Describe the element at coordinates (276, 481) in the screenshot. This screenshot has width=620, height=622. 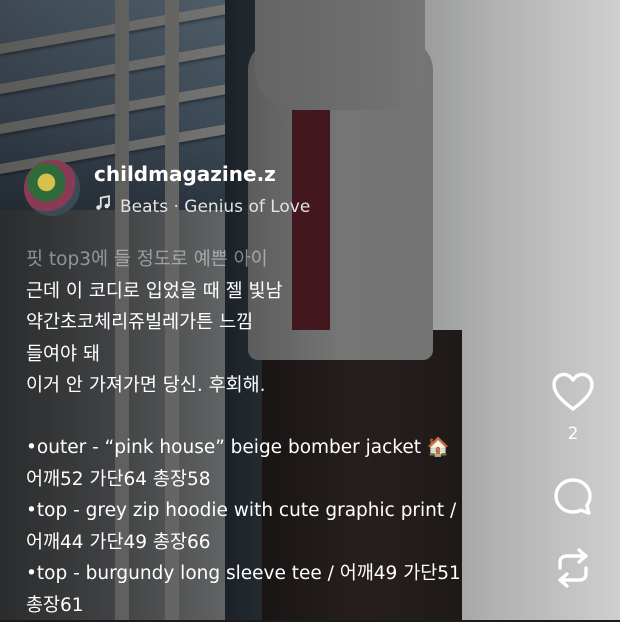
I see `item-line: 어깨52 가단64 총장58` at that location.